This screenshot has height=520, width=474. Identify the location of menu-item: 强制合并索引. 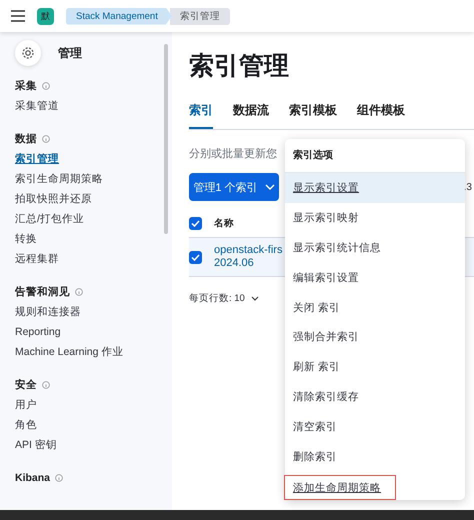
(375, 337).